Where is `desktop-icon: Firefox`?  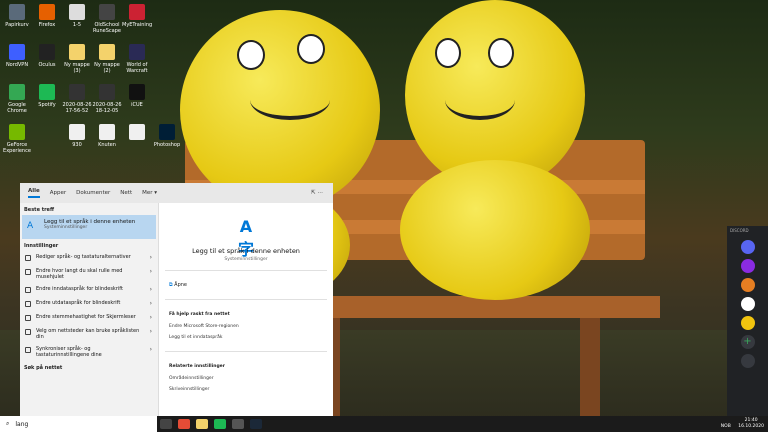 desktop-icon: Firefox is located at coordinates (47, 16).